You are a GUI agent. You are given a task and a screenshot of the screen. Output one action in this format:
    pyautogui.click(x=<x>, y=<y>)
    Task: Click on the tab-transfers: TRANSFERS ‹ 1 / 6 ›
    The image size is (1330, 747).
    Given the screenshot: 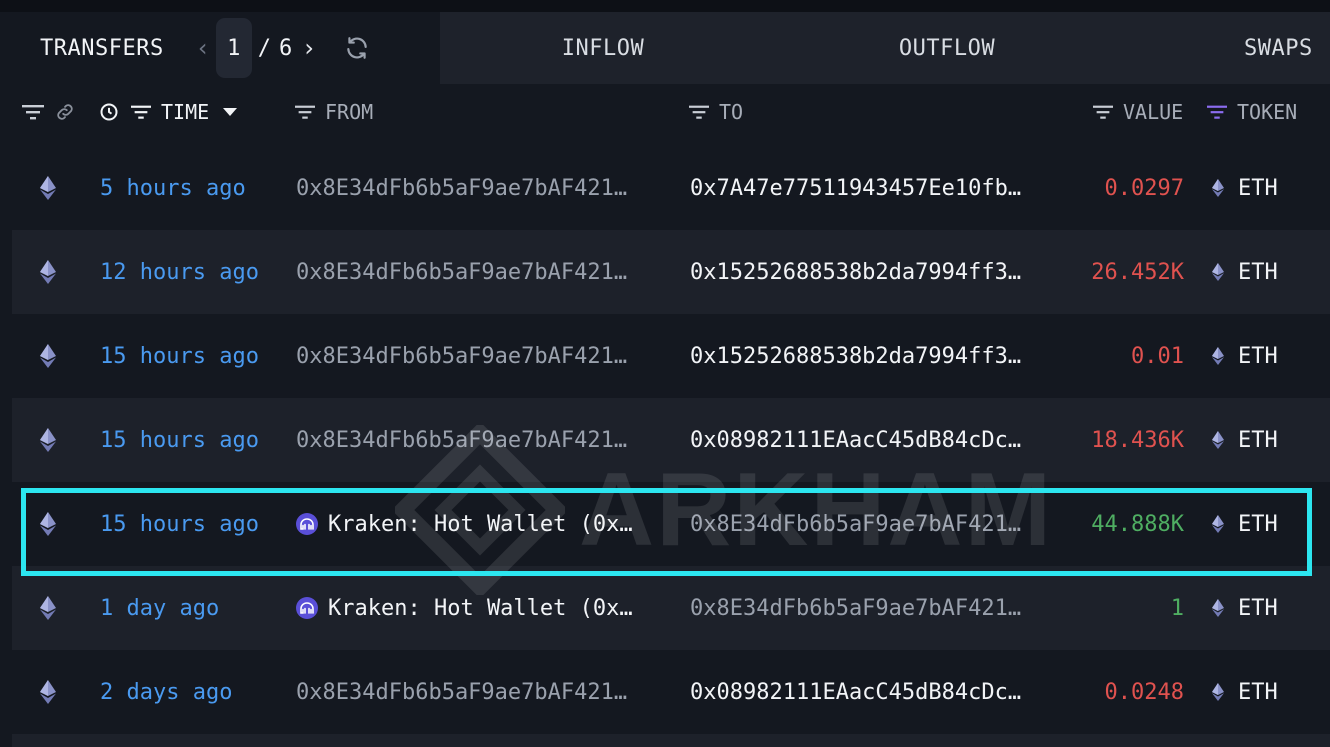 What is the action you would take?
    pyautogui.click(x=220, y=48)
    